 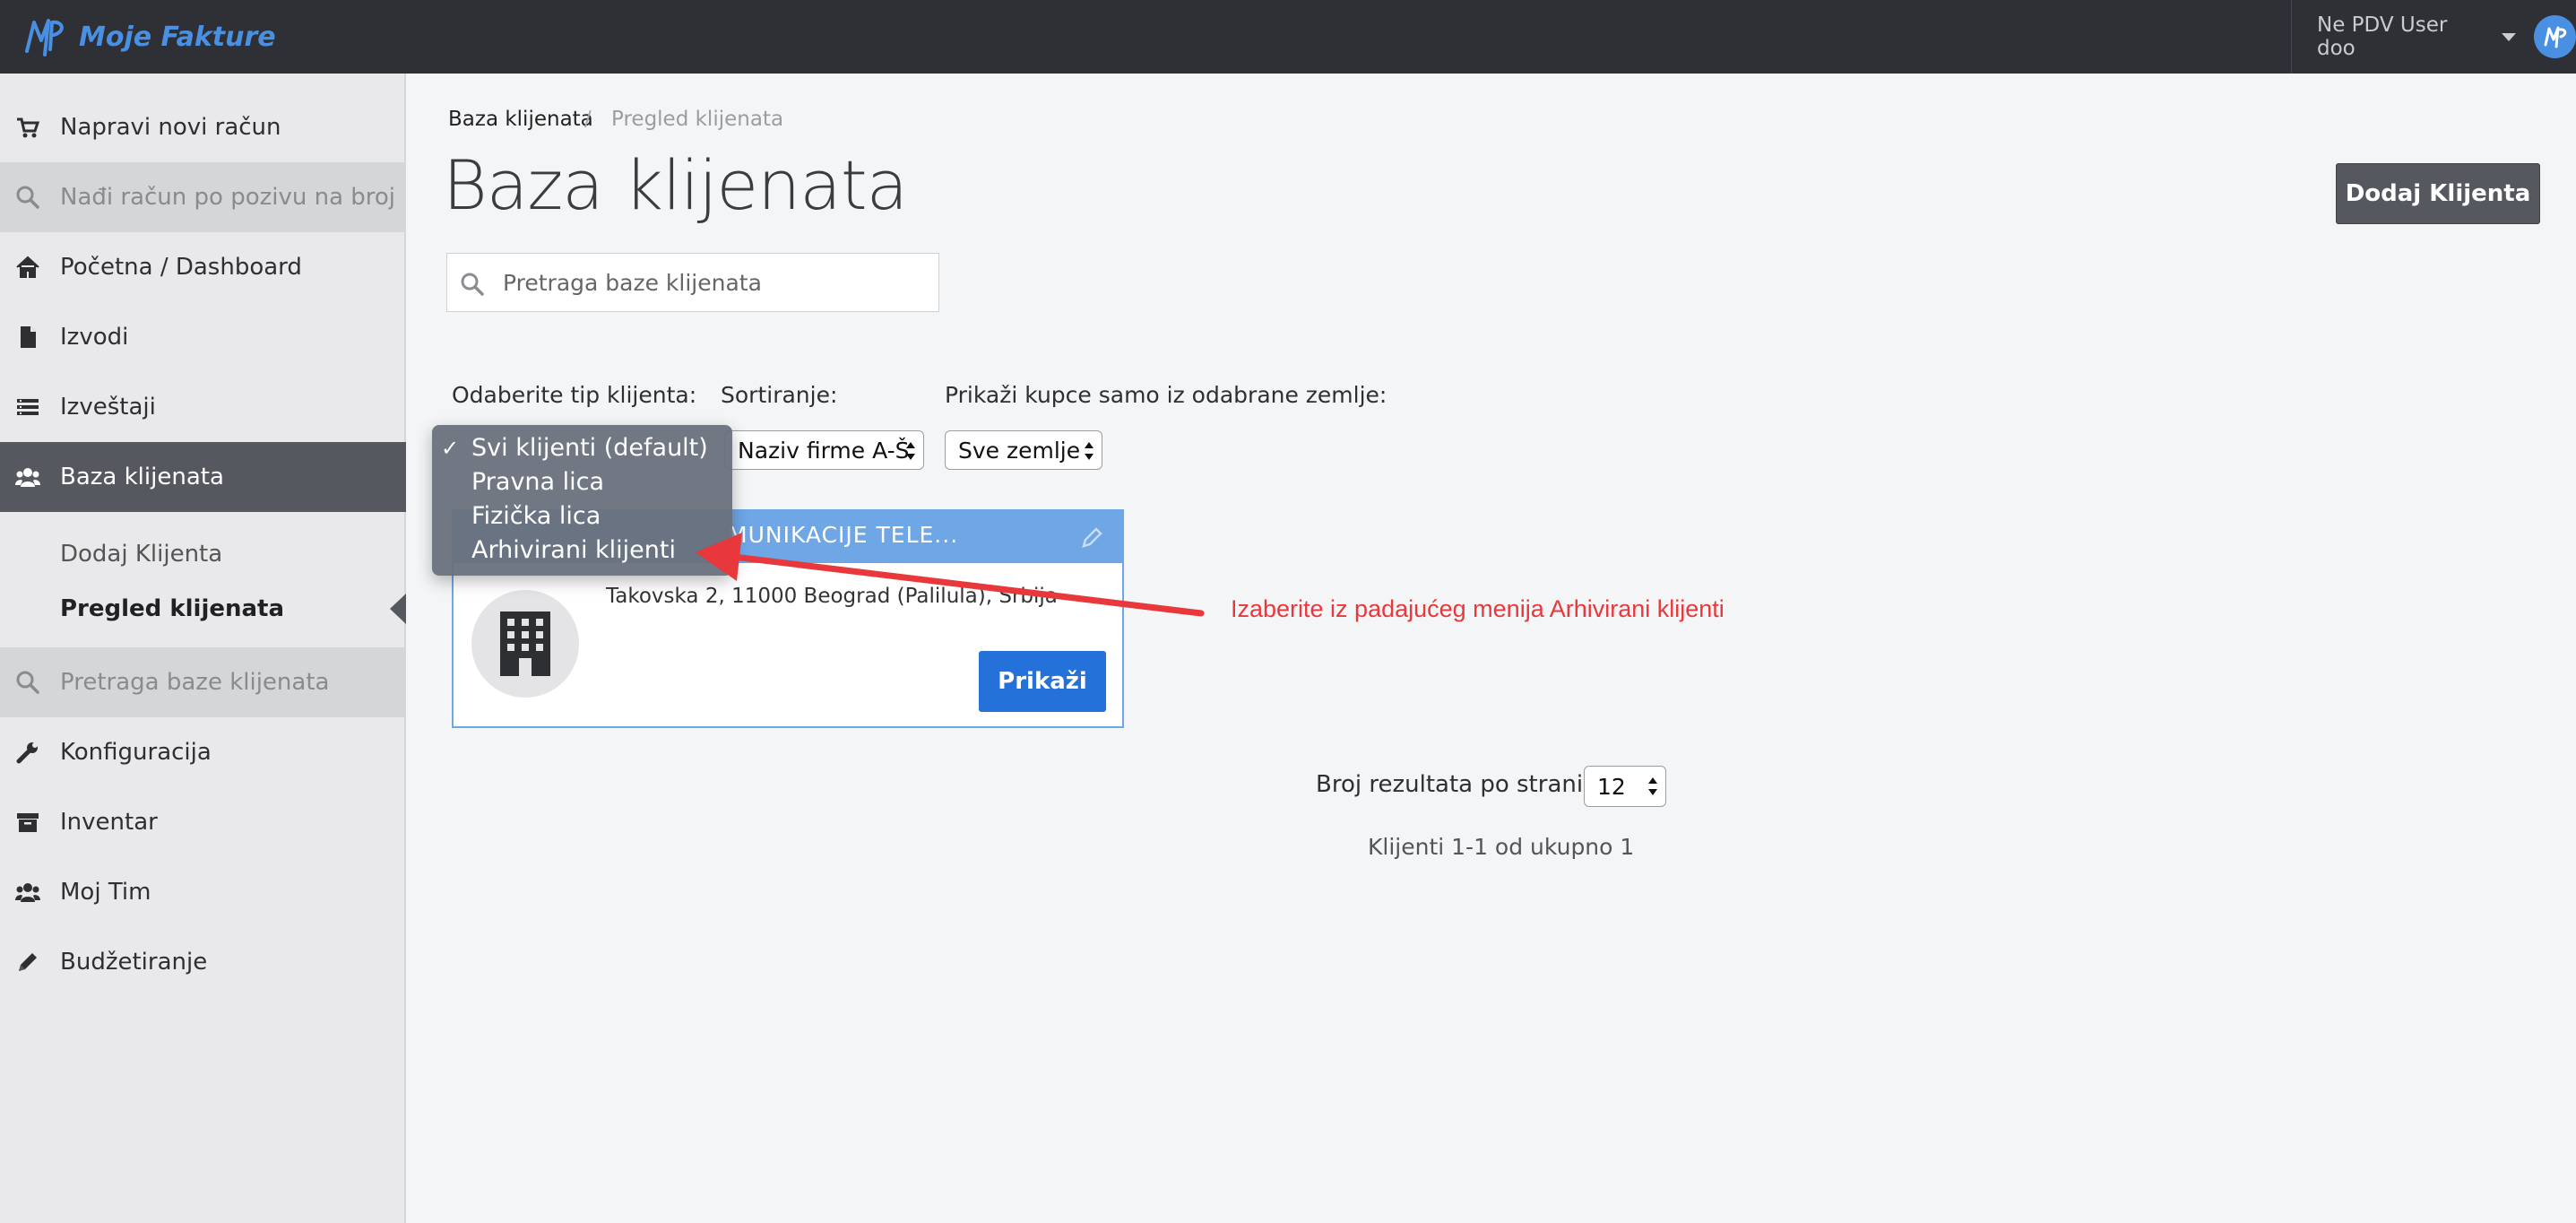 I want to click on home-icon, so click(x=27, y=267).